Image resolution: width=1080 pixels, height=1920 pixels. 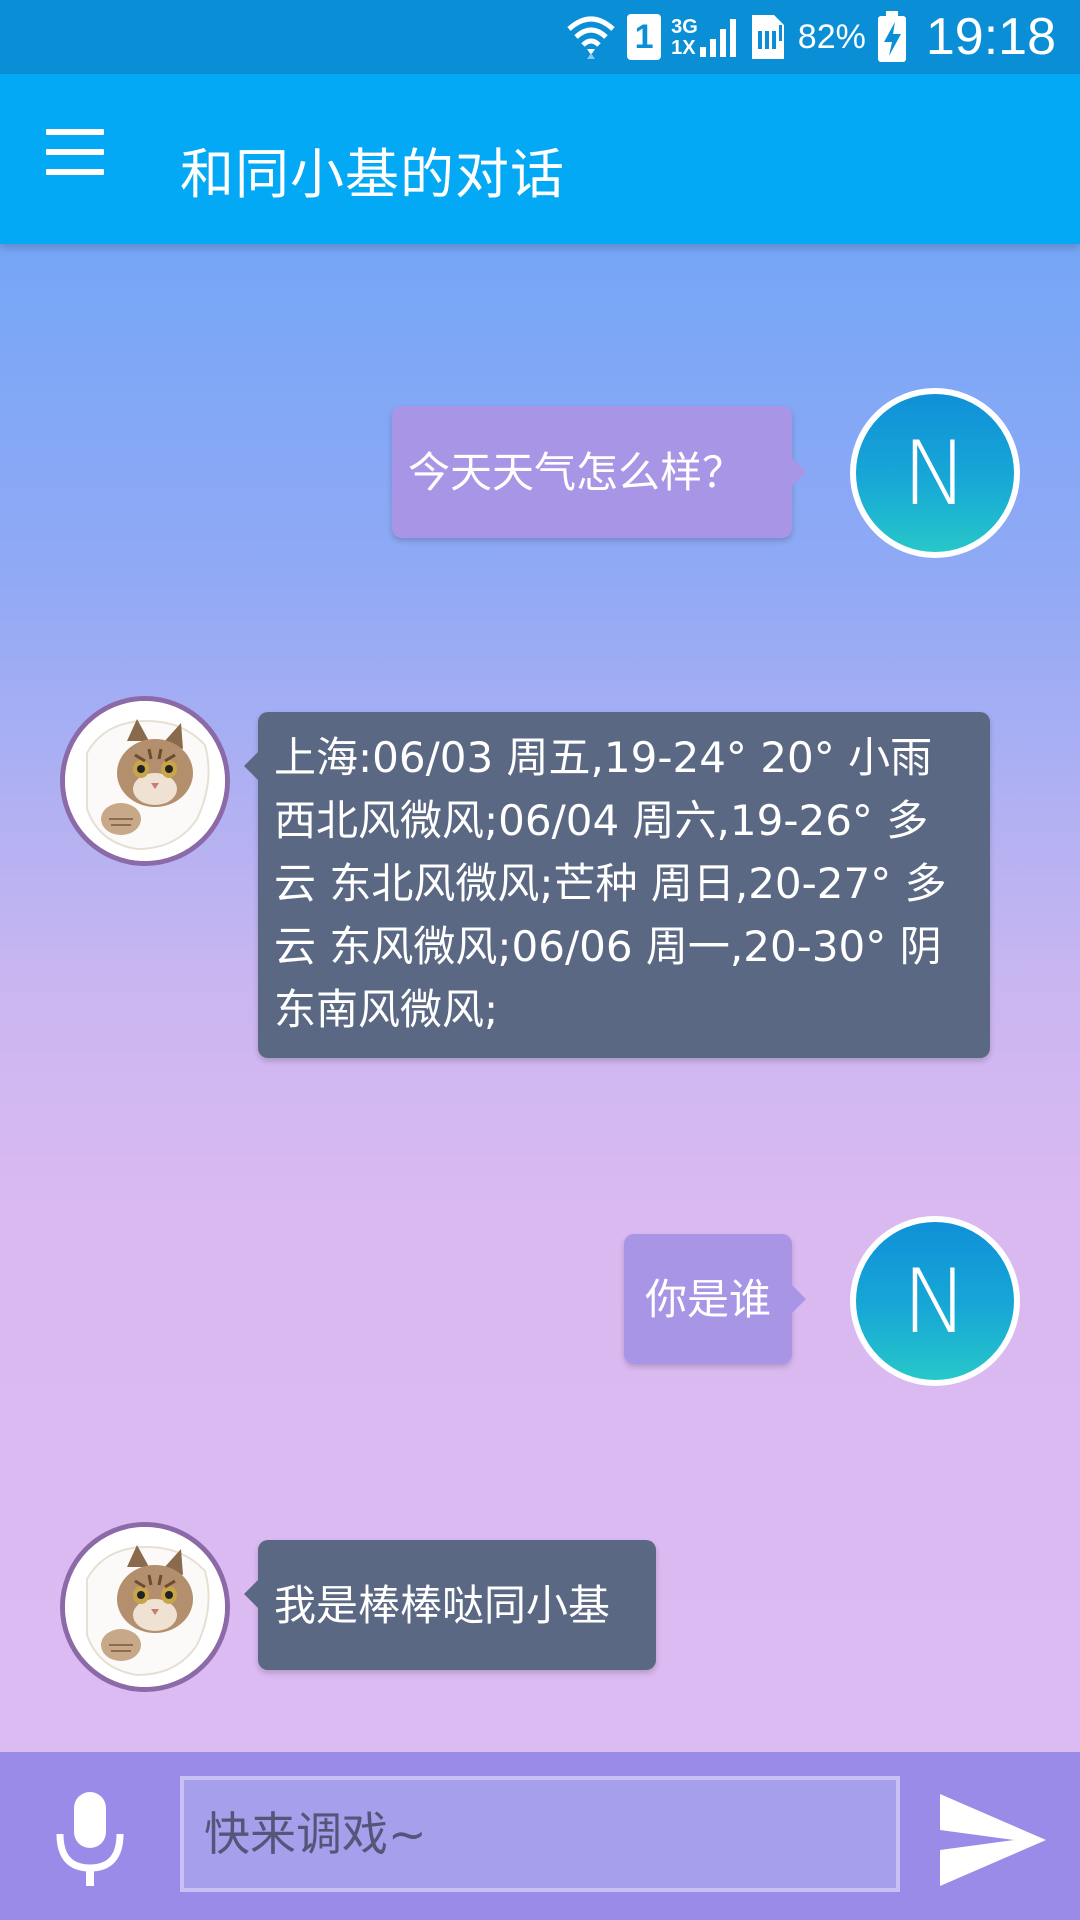 I want to click on message-text: 你是谁, so click(x=707, y=1299).